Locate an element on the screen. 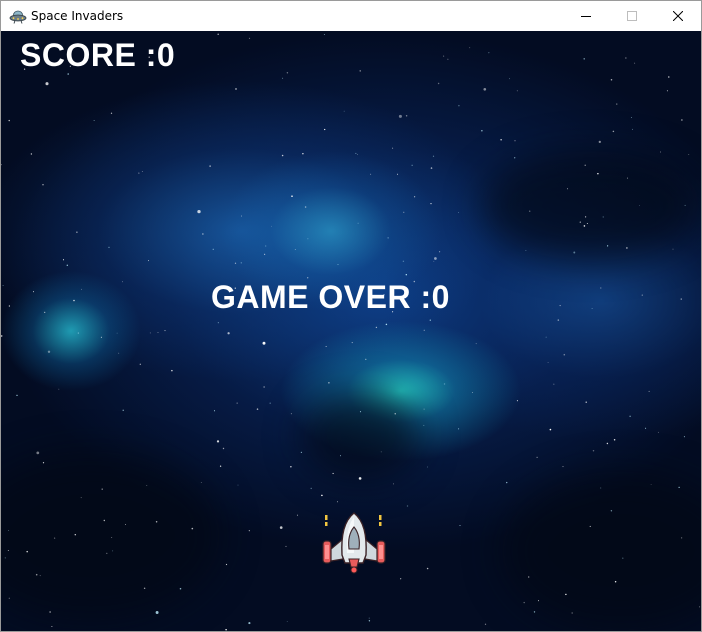 The width and height of the screenshot is (702, 632). game-over-text: GAME OVER :0 is located at coordinates (330, 297).